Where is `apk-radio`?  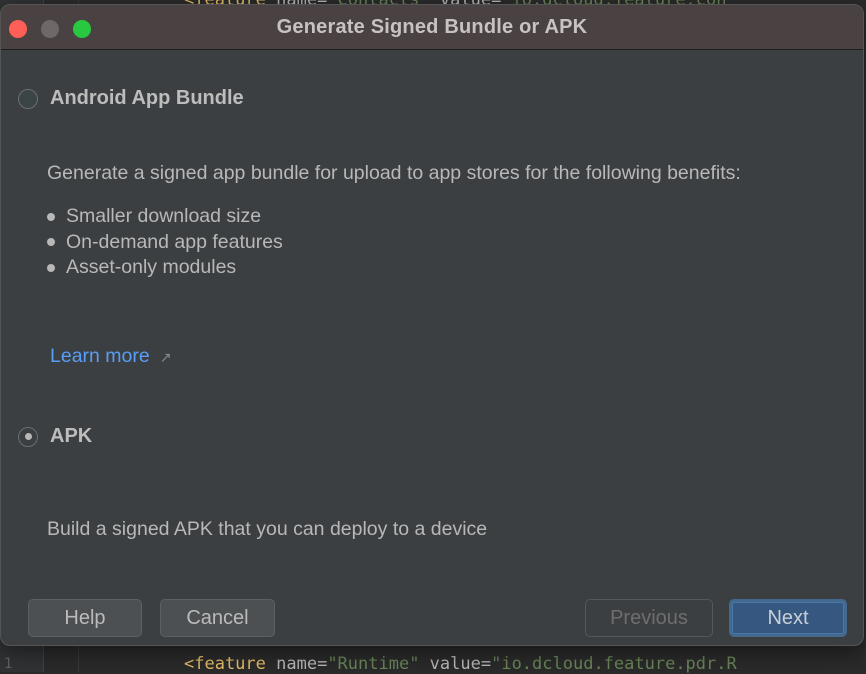 apk-radio is located at coordinates (28, 436).